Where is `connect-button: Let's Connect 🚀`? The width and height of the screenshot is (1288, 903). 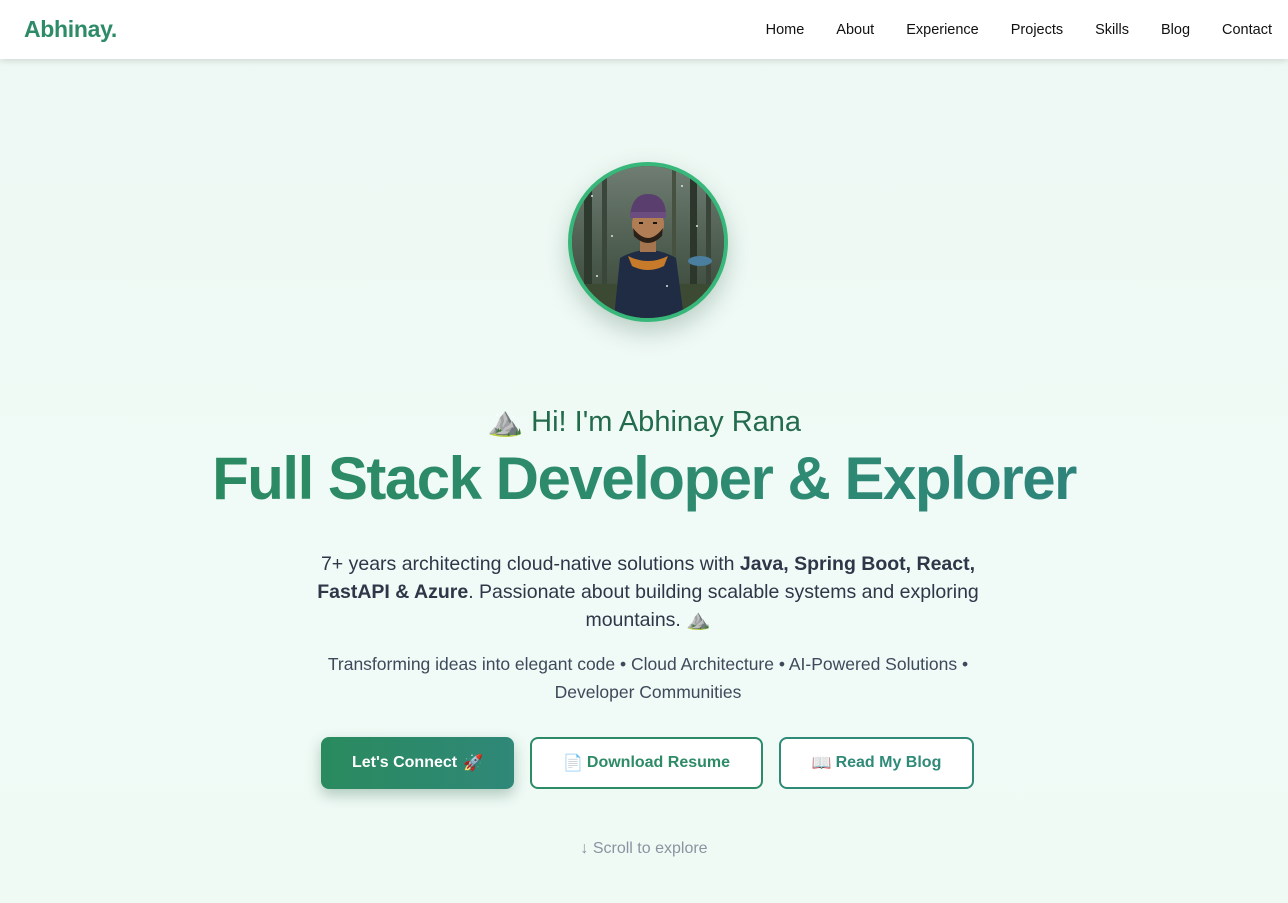
connect-button: Let's Connect 🚀 is located at coordinates (417, 763).